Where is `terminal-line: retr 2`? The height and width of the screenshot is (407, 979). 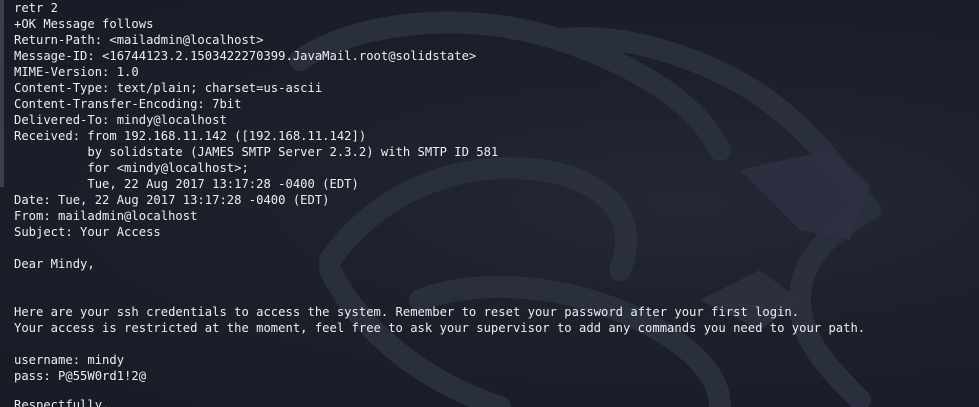
terminal-line: retr 2 is located at coordinates (36, 8).